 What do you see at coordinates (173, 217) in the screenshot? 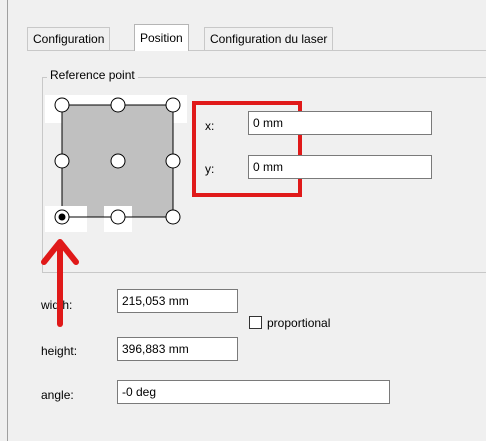
I see `ref-point-bottom-right` at bounding box center [173, 217].